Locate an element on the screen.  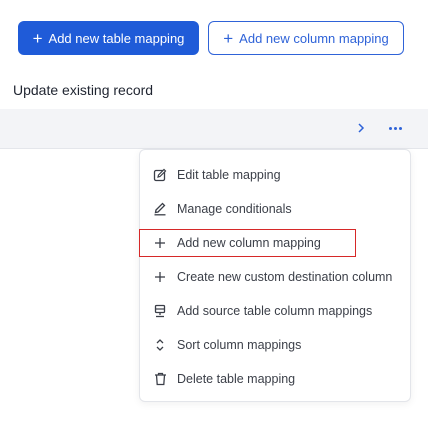
add-new-column-mapping-button: + Add new column mapping is located at coordinates (306, 38).